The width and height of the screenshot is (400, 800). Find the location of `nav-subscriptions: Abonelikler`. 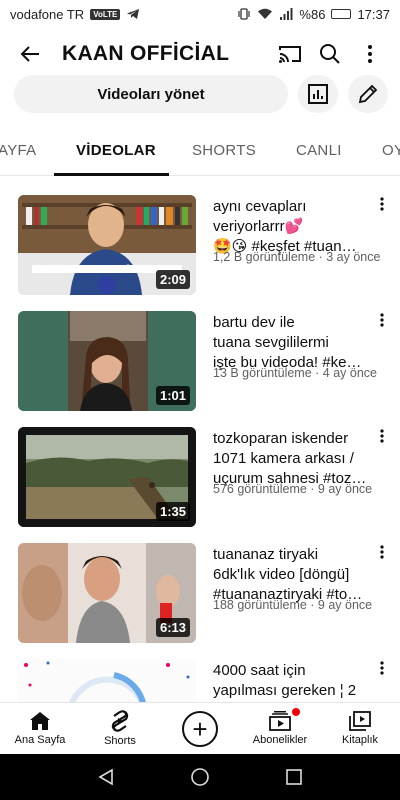

nav-subscriptions: Abonelikler is located at coordinates (280, 728).